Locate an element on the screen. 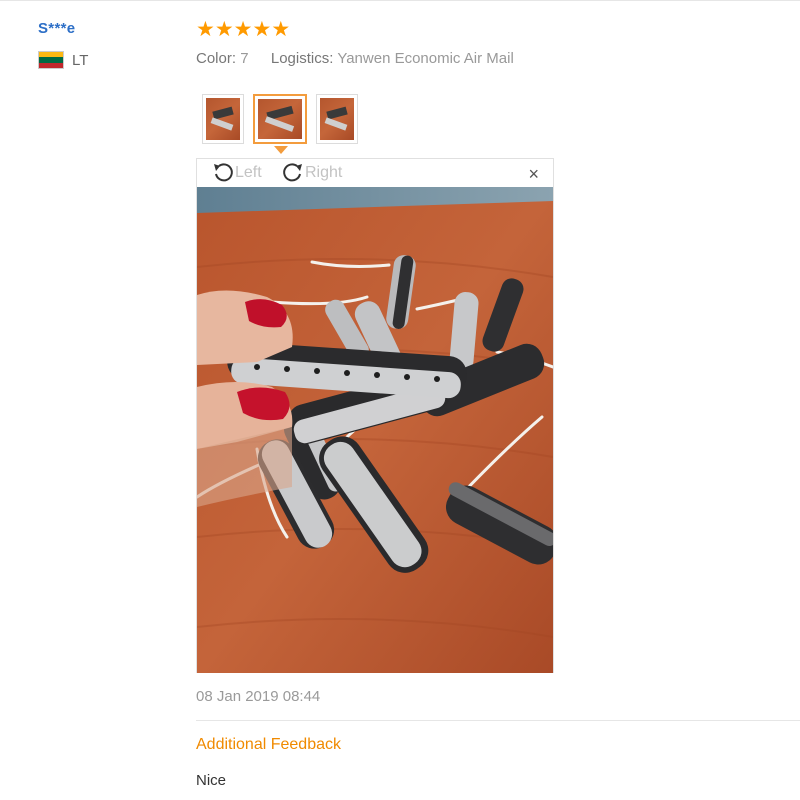  photo-thumbnail-selected is located at coordinates (280, 119).